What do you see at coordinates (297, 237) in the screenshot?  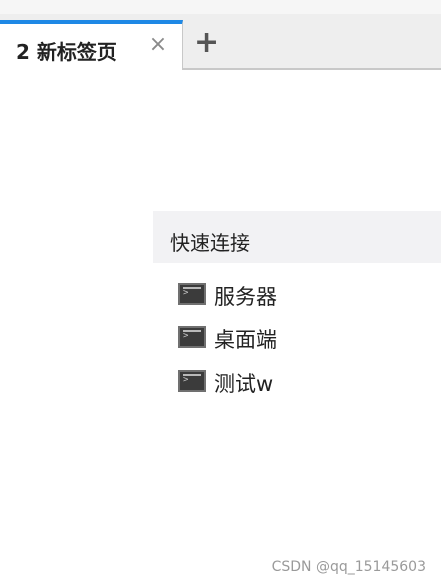 I see `quick-connect-header: 快速连接` at bounding box center [297, 237].